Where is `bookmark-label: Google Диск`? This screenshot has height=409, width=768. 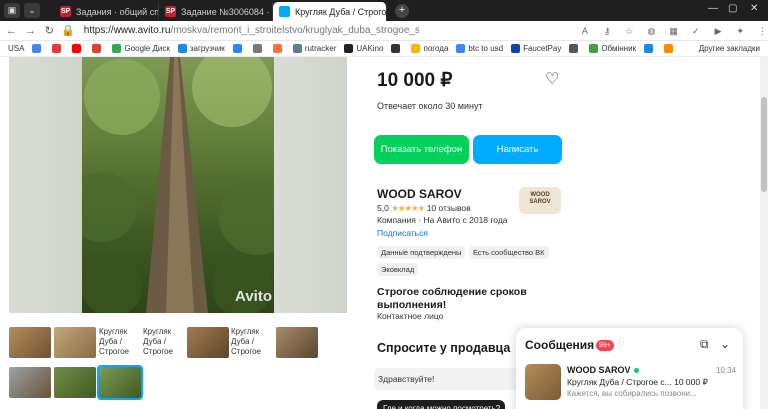 bookmark-label: Google Диск is located at coordinates (147, 48).